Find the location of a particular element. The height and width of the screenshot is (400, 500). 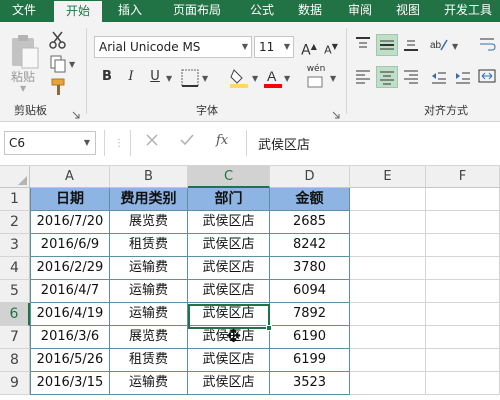

table-cell: 2016/3/15 is located at coordinates (70, 383).